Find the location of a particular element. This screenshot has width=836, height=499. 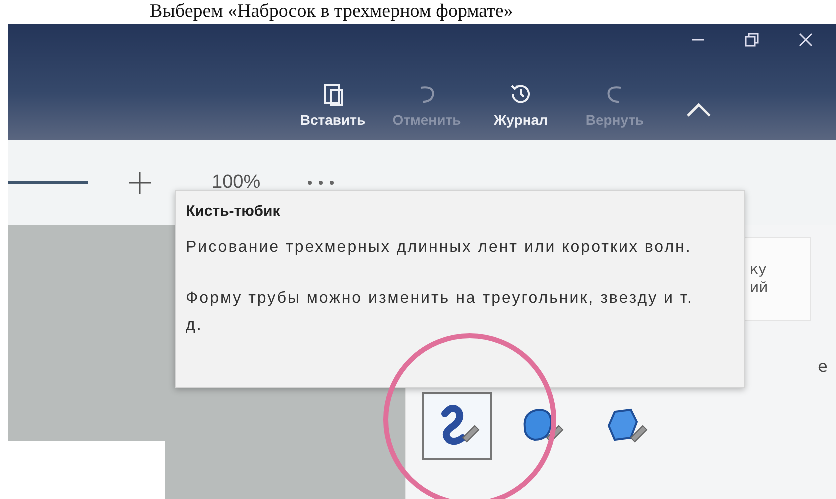

close-icon is located at coordinates (806, 40).